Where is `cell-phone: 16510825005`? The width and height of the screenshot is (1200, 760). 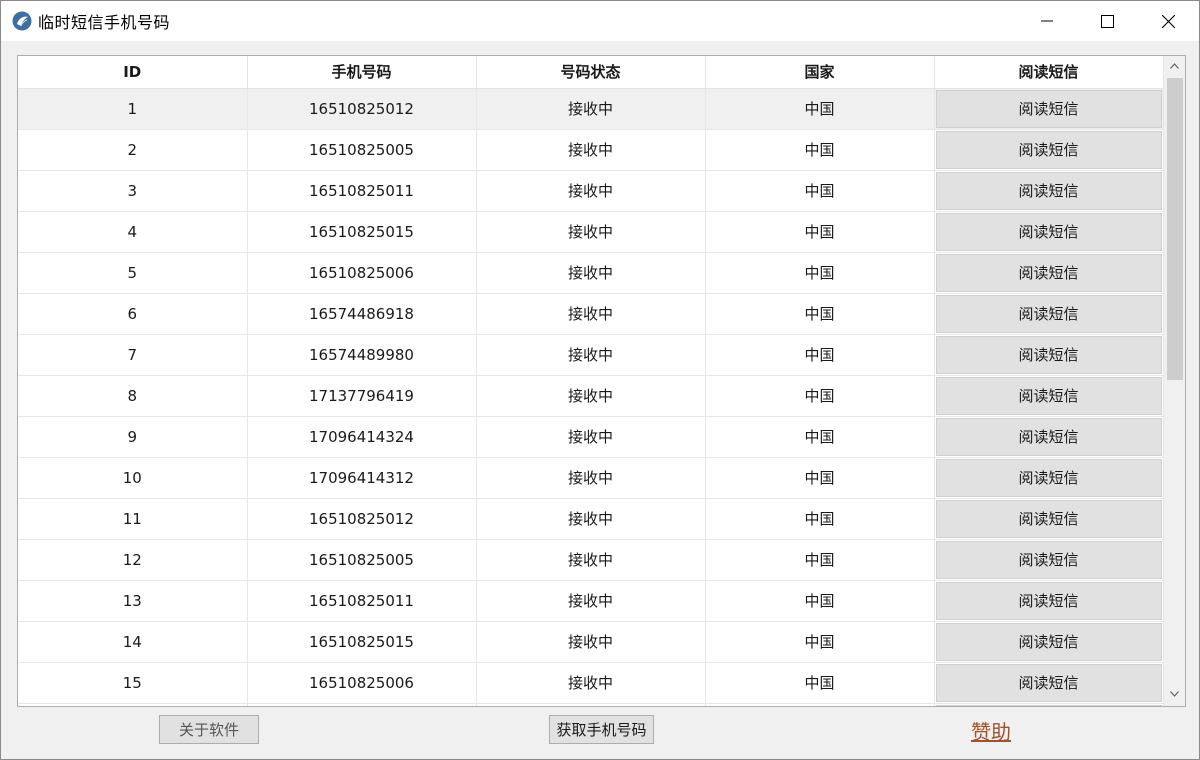
cell-phone: 16510825005 is located at coordinates (362, 560).